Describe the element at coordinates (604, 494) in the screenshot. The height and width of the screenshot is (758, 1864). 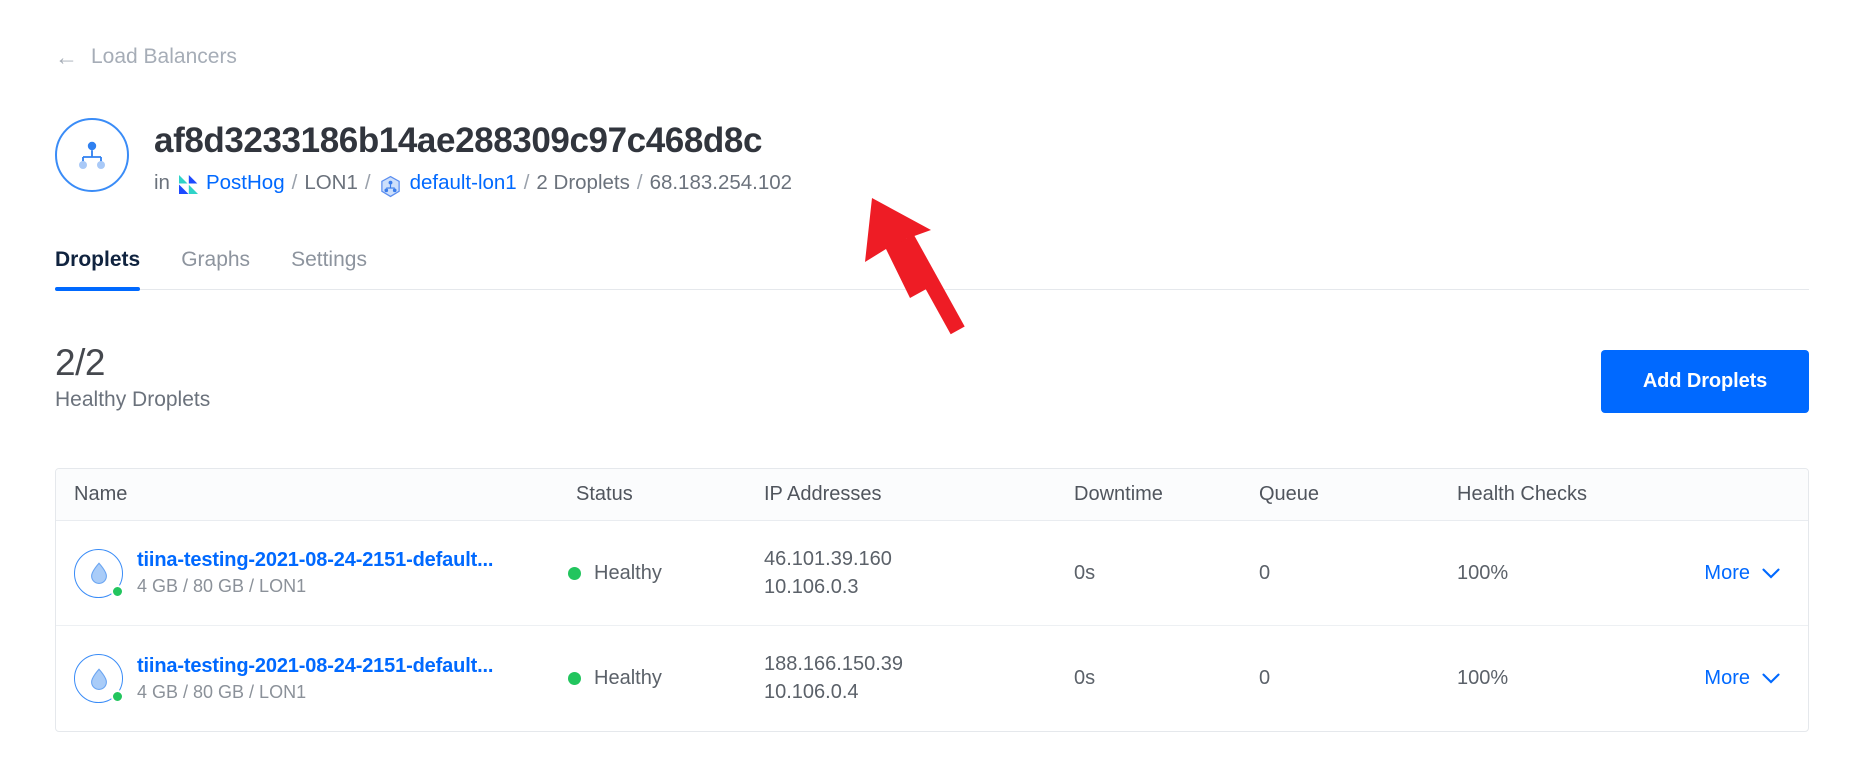
I see `column-header-status: Status` at that location.